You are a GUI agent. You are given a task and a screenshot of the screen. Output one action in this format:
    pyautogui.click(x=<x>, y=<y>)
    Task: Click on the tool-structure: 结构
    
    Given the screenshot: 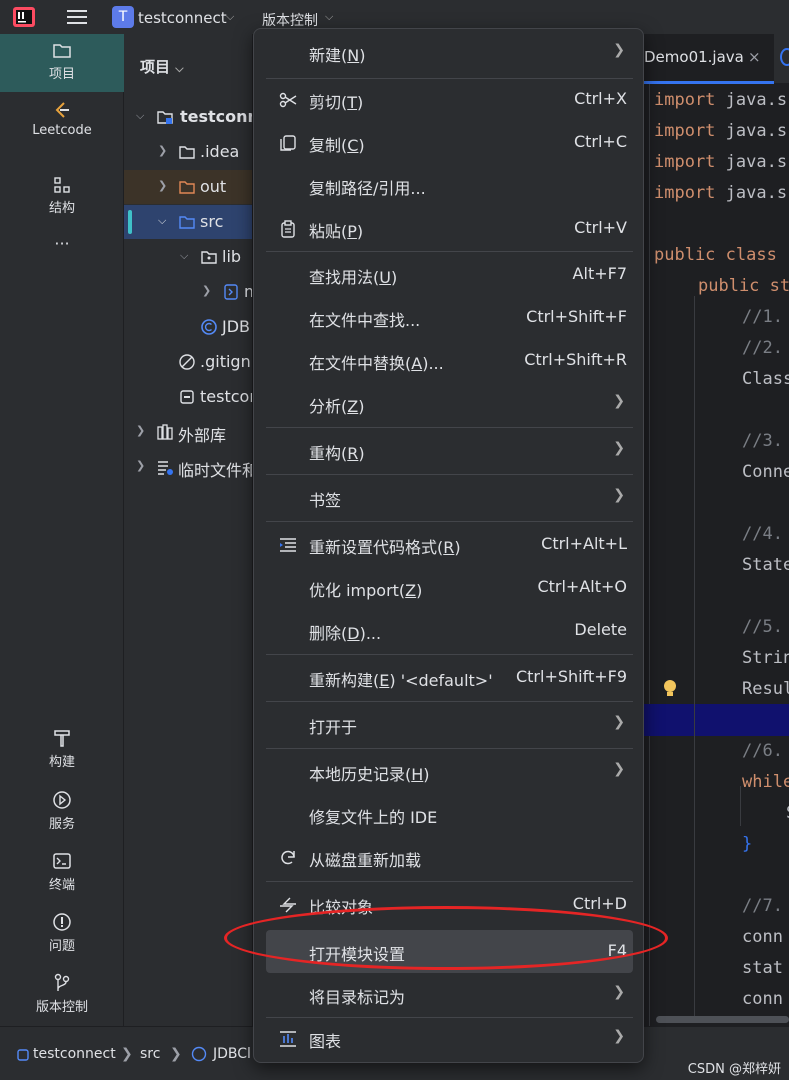 What is the action you would take?
    pyautogui.click(x=62, y=196)
    